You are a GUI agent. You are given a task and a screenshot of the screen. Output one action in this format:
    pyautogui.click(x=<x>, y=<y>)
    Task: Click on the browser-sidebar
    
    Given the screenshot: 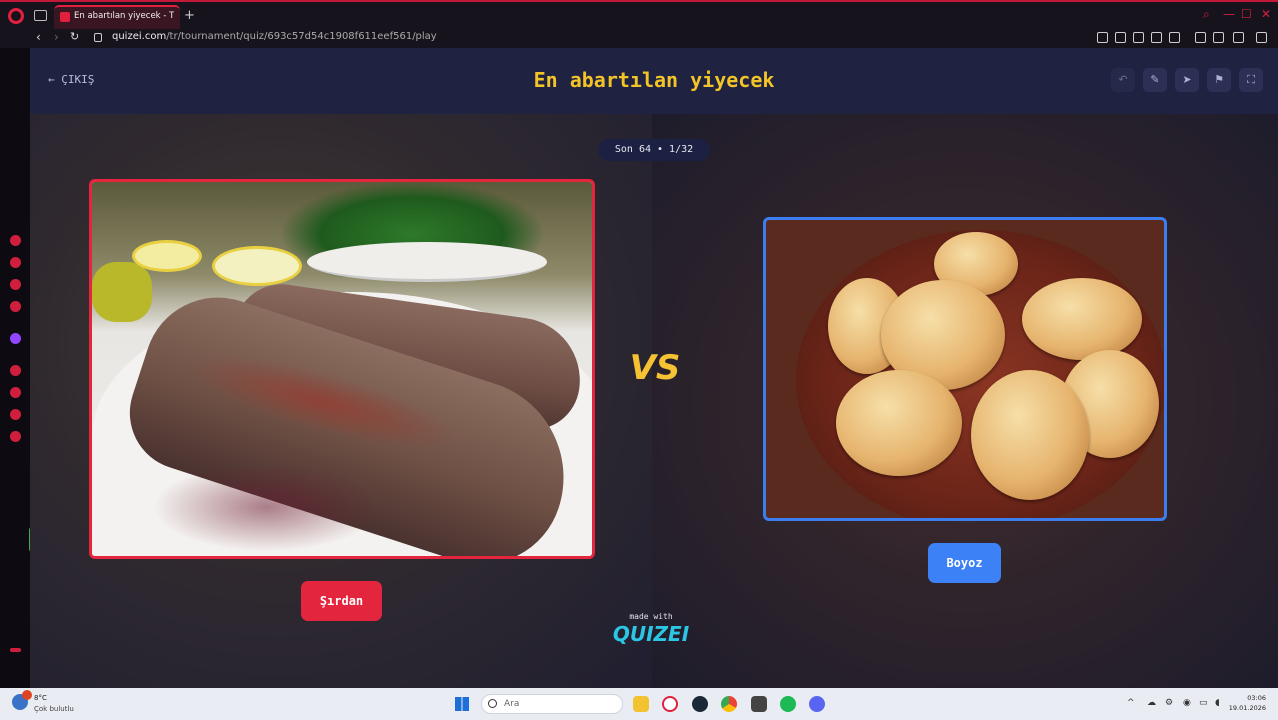 What is the action you would take?
    pyautogui.click(x=15, y=368)
    